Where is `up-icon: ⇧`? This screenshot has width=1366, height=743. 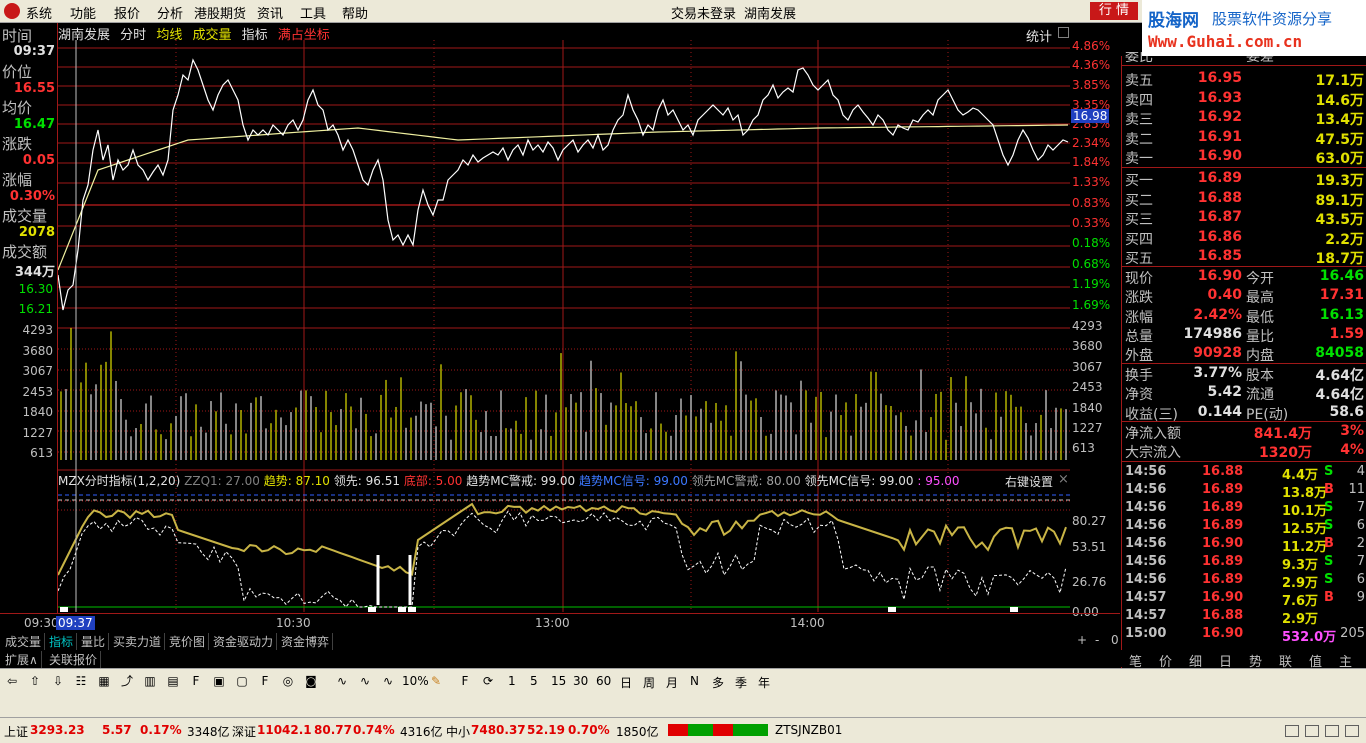 up-icon: ⇧ is located at coordinates (35, 681).